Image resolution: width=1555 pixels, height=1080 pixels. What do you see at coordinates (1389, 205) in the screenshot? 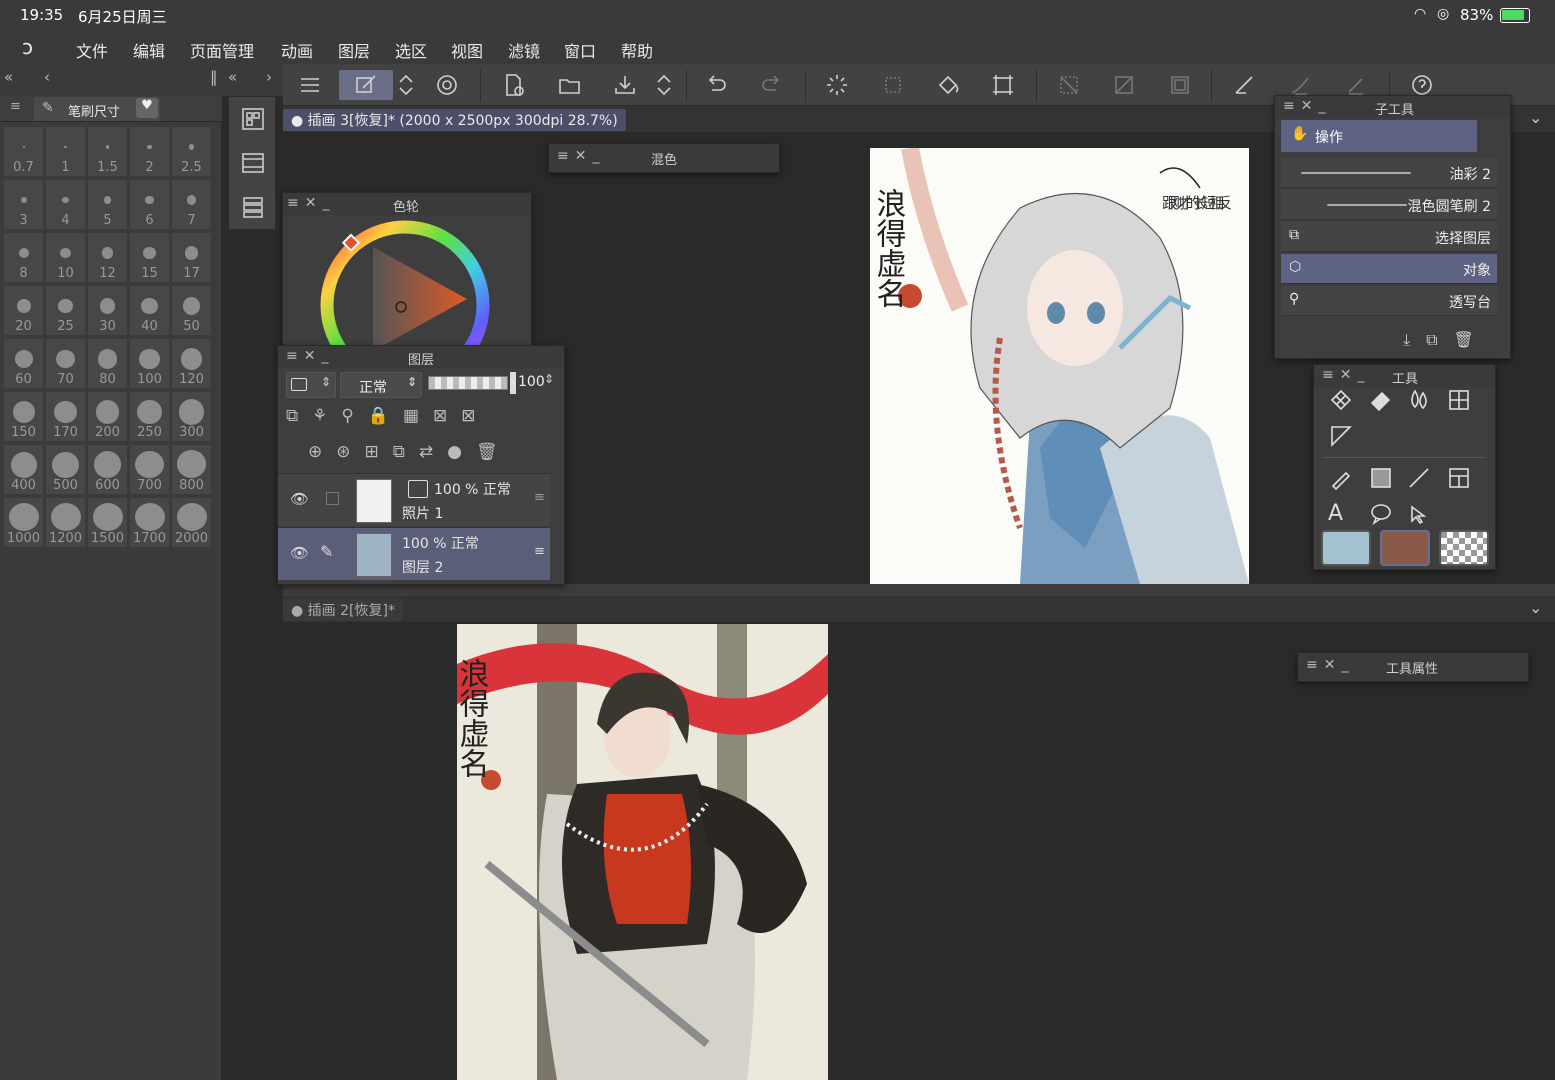
I see `subtool-item: 混色圆笔刷 2` at bounding box center [1389, 205].